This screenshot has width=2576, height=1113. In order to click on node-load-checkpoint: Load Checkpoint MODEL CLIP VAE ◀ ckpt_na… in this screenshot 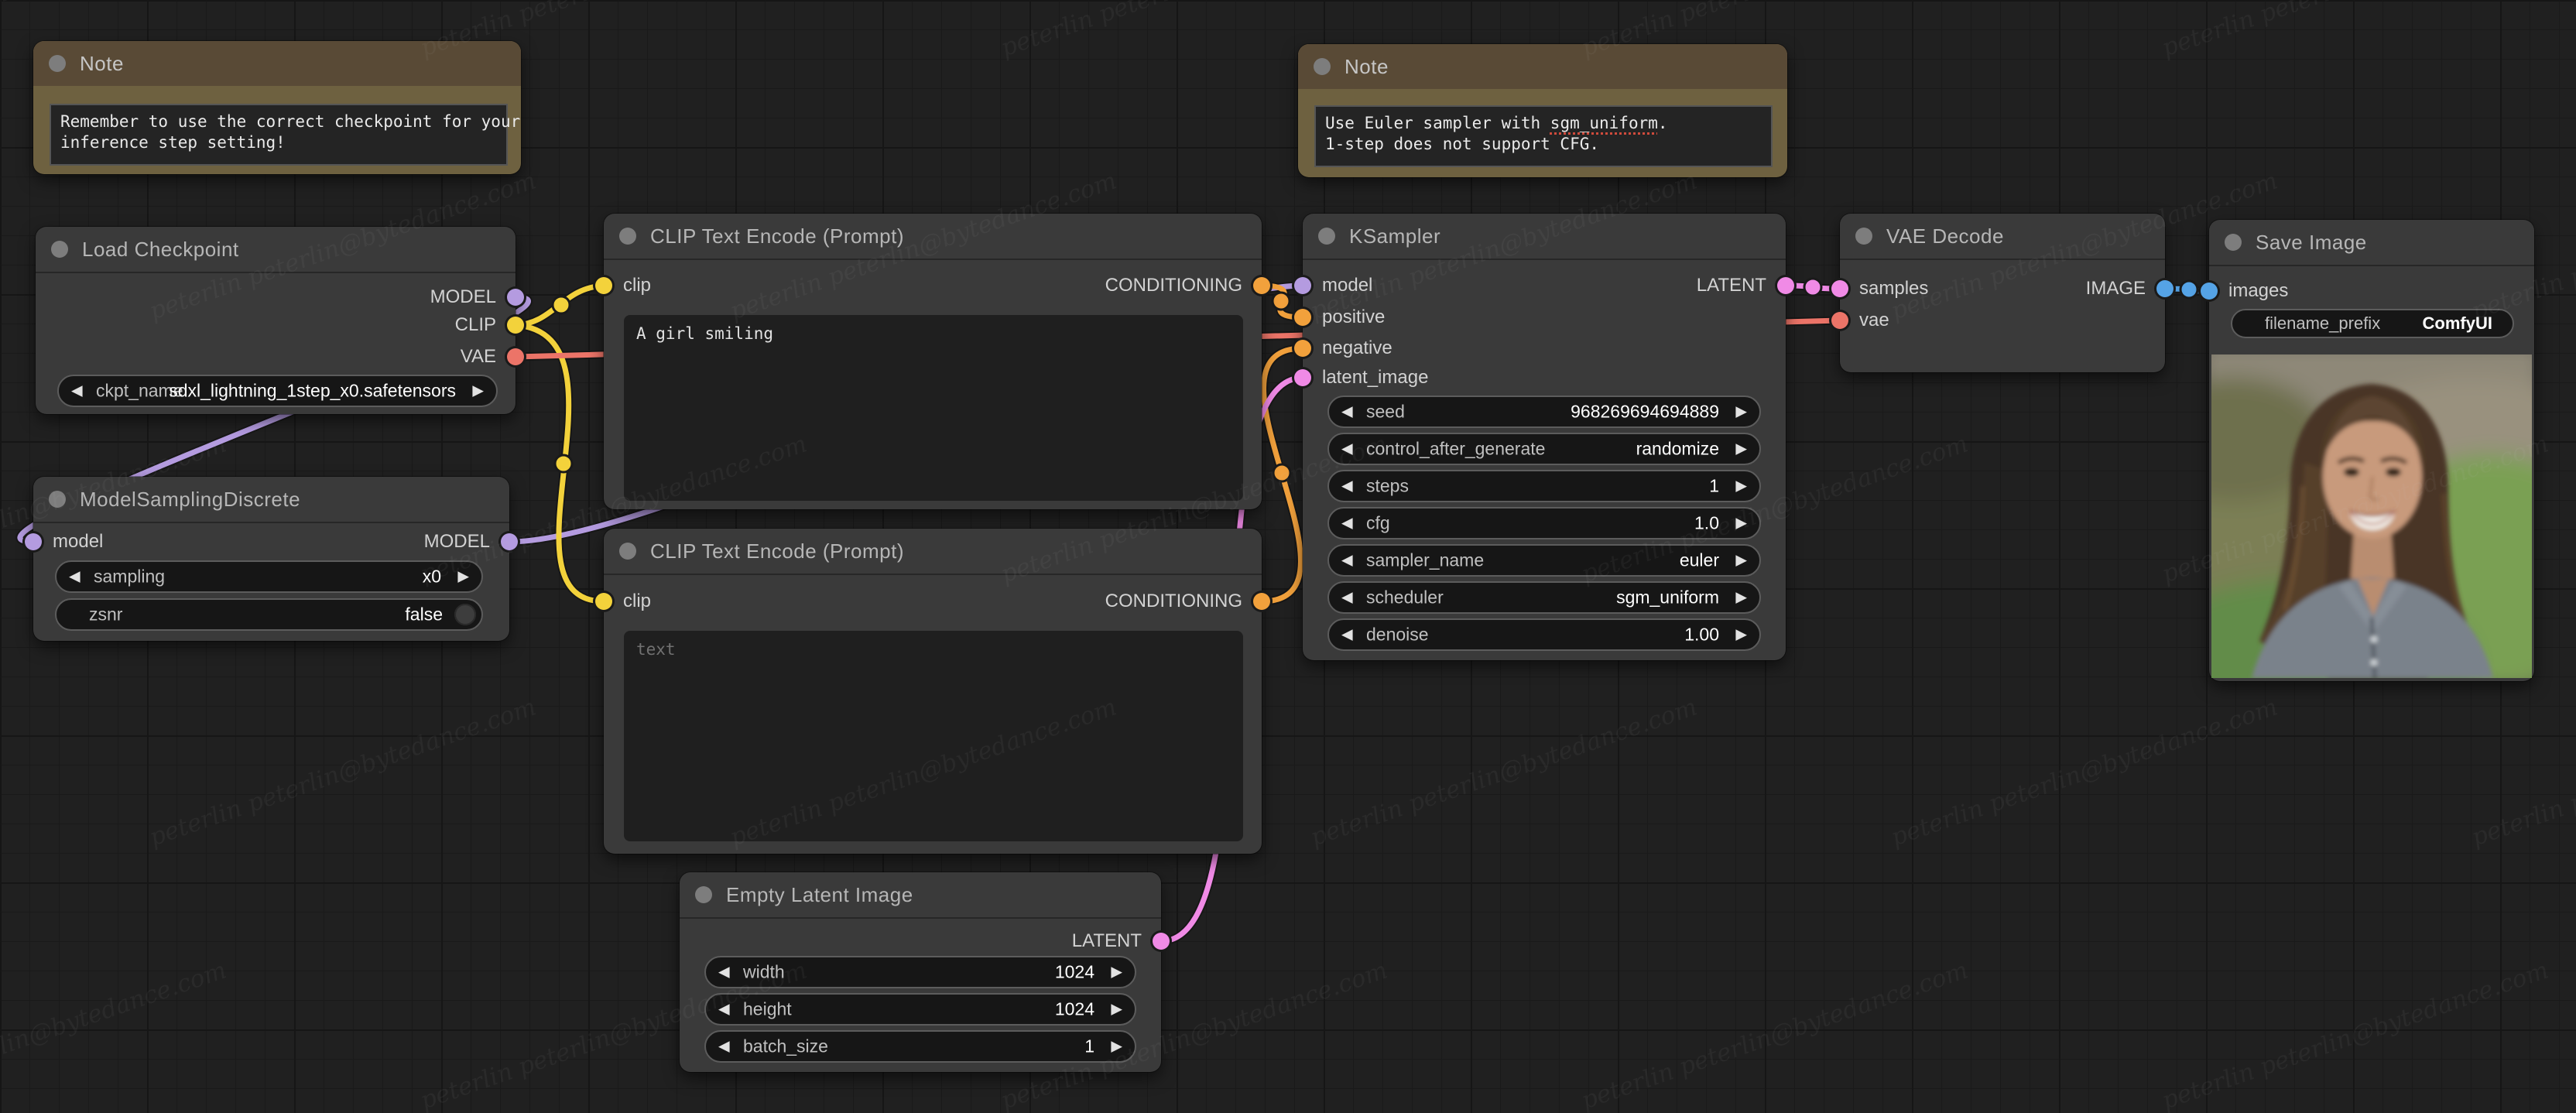, I will do `click(280, 320)`.